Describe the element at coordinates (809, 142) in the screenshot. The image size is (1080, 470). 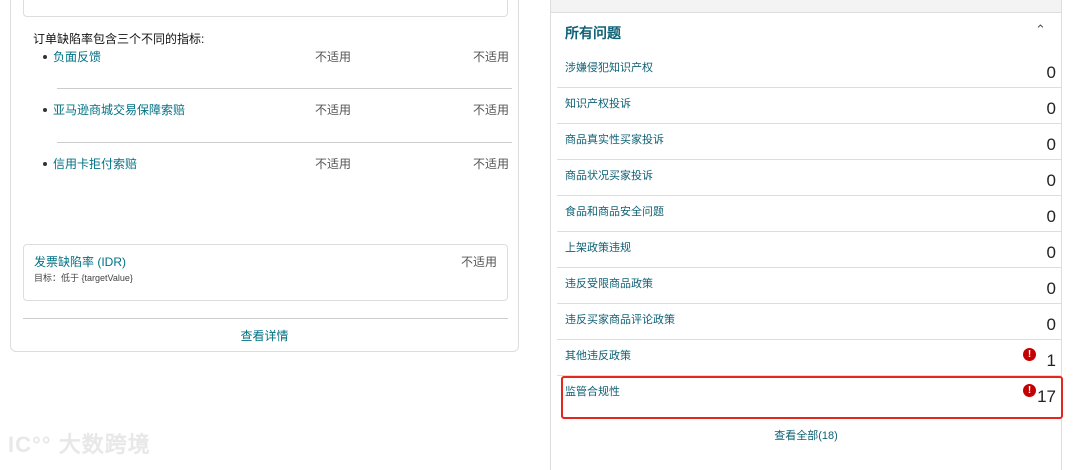
I see `issue-row: 商品真实性买家投诉 0` at that location.